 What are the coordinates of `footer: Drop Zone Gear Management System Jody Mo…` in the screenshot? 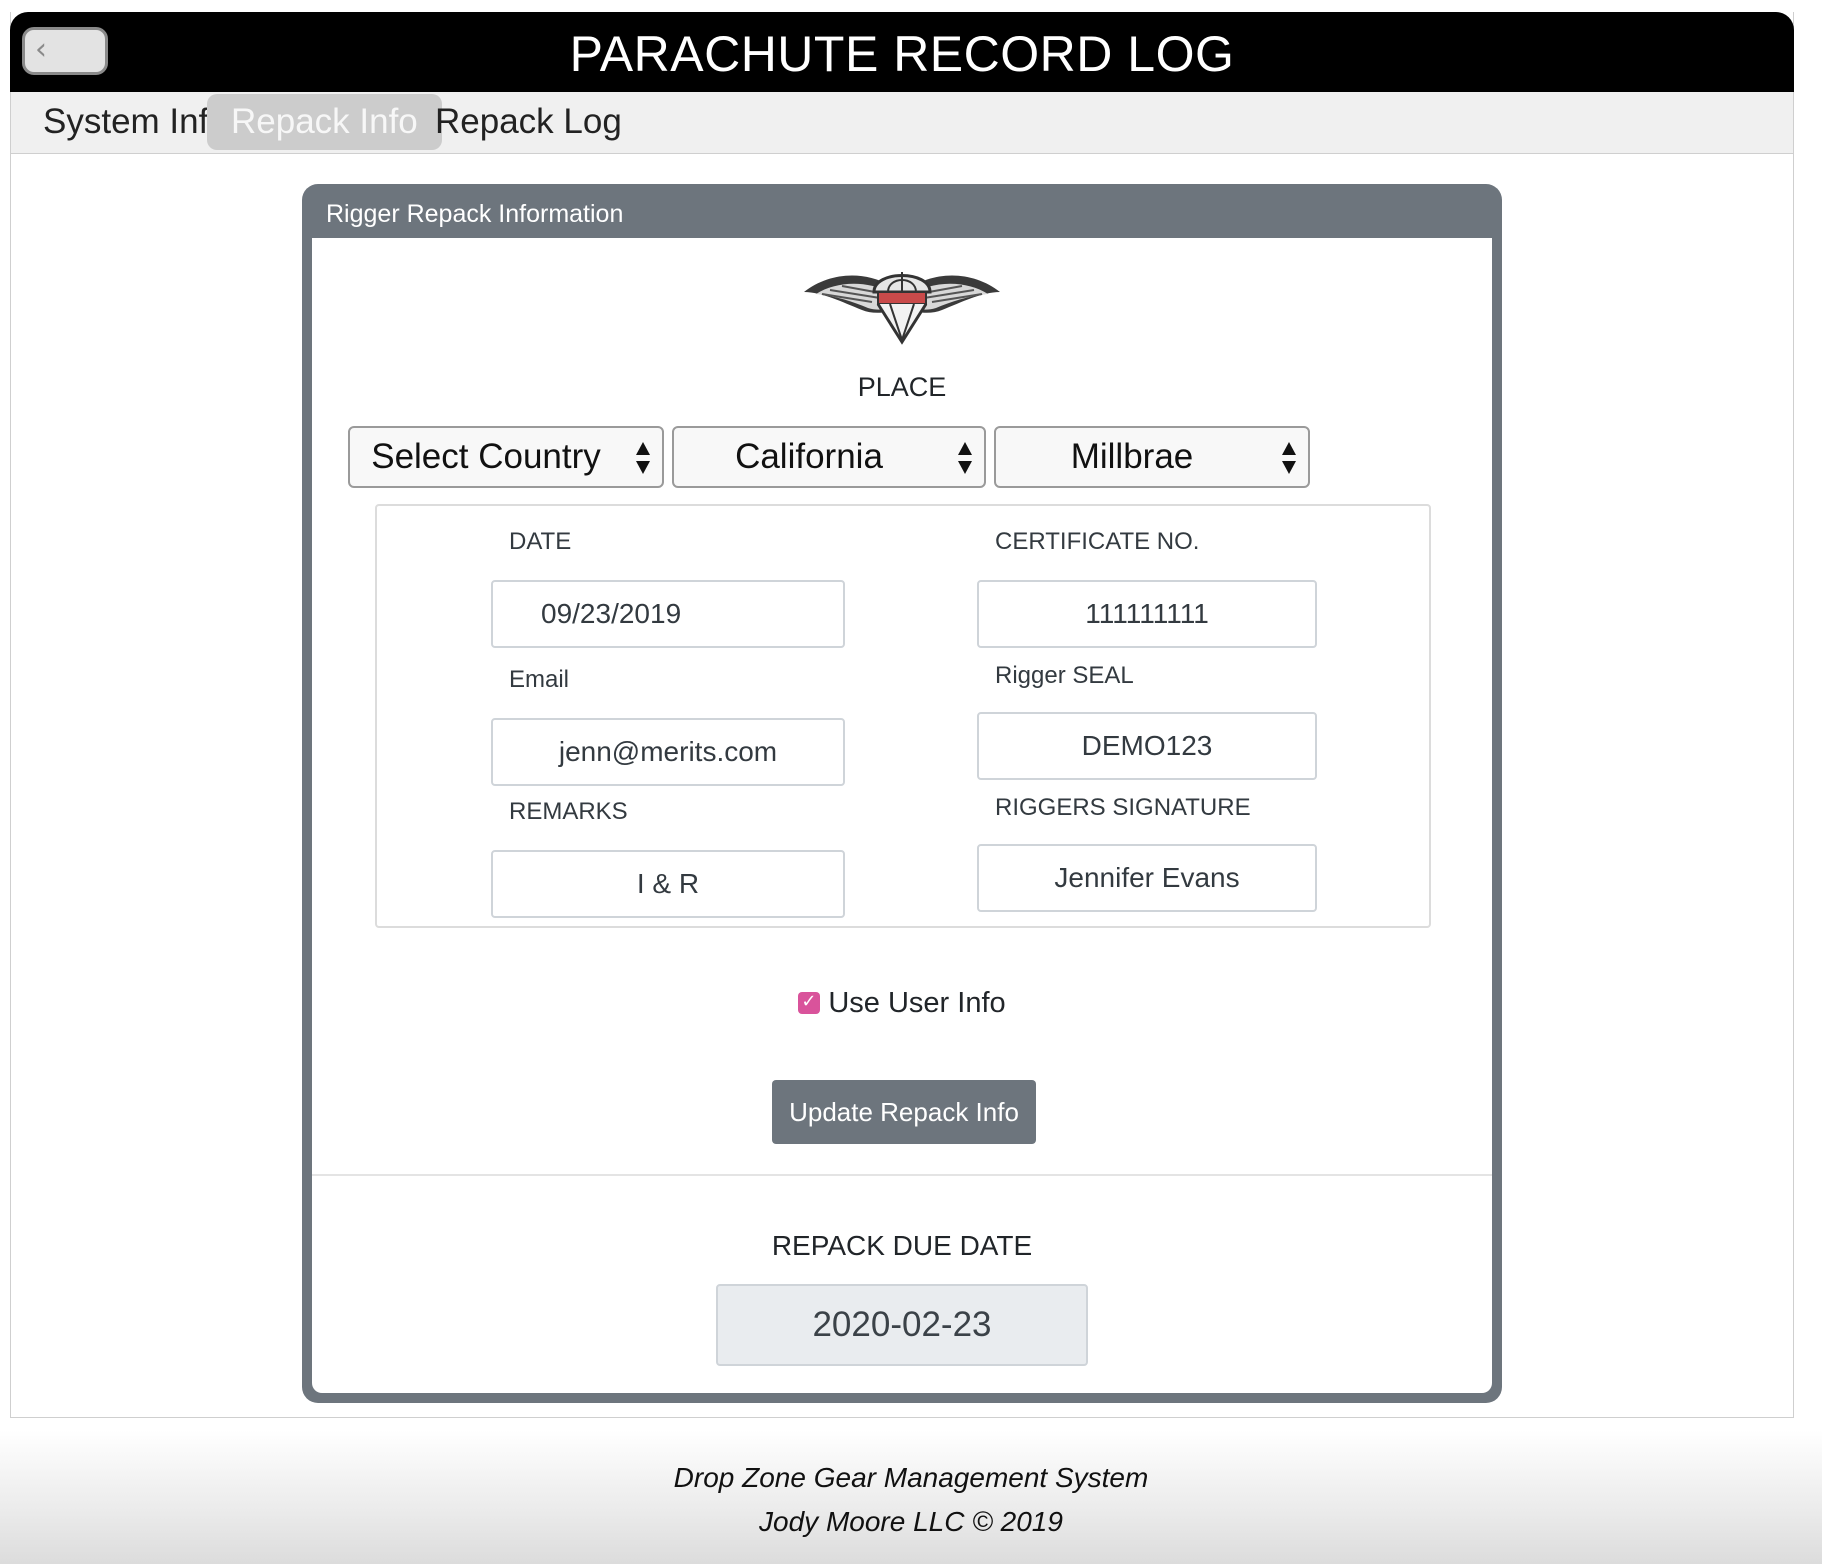 It's located at (911, 1497).